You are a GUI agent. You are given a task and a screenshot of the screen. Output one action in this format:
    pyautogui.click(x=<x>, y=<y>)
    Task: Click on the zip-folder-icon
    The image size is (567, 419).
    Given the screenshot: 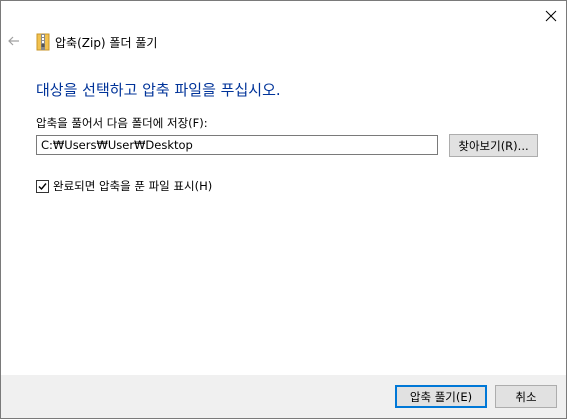 What is the action you would take?
    pyautogui.click(x=43, y=42)
    